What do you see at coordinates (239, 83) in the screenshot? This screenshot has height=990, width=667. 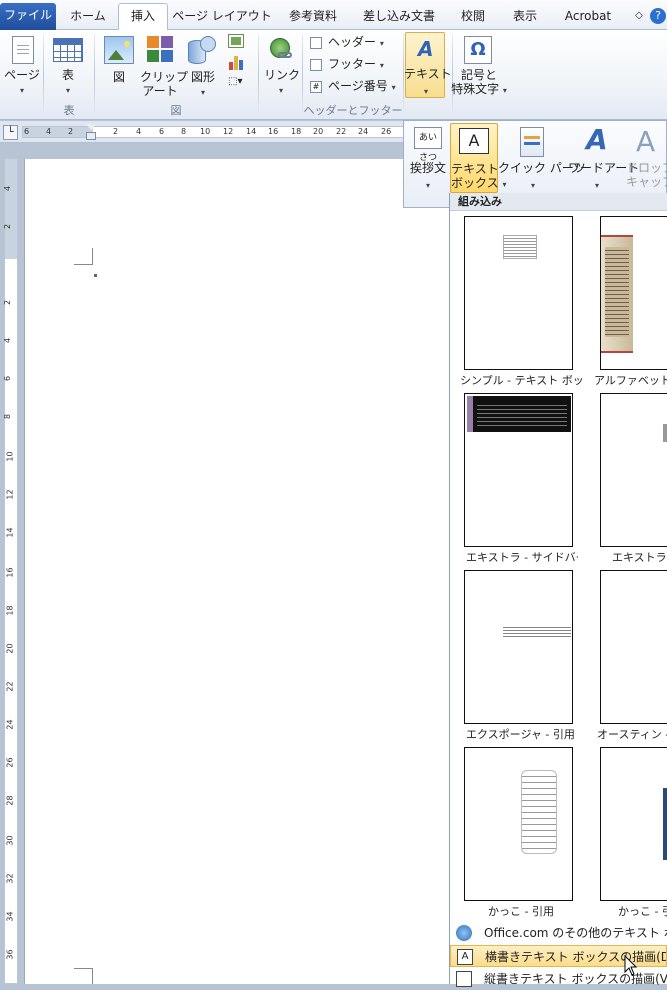 I see `screenshot-icon: ⬚▾` at bounding box center [239, 83].